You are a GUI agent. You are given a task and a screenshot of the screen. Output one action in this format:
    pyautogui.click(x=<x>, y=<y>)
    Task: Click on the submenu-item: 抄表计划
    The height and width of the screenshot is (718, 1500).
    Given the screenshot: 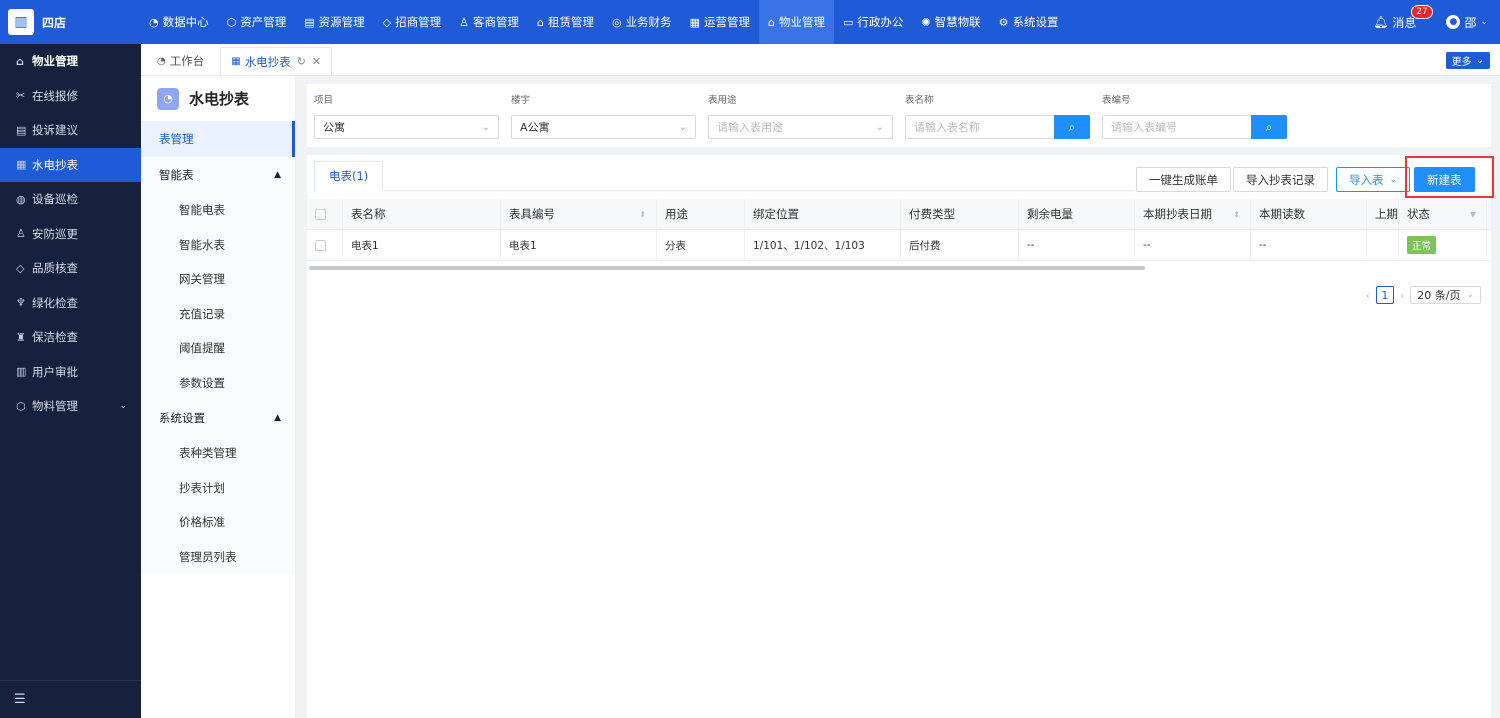 What is the action you would take?
    pyautogui.click(x=218, y=488)
    